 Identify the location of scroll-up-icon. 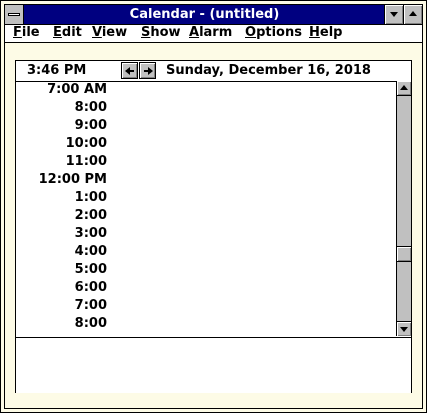
(404, 87).